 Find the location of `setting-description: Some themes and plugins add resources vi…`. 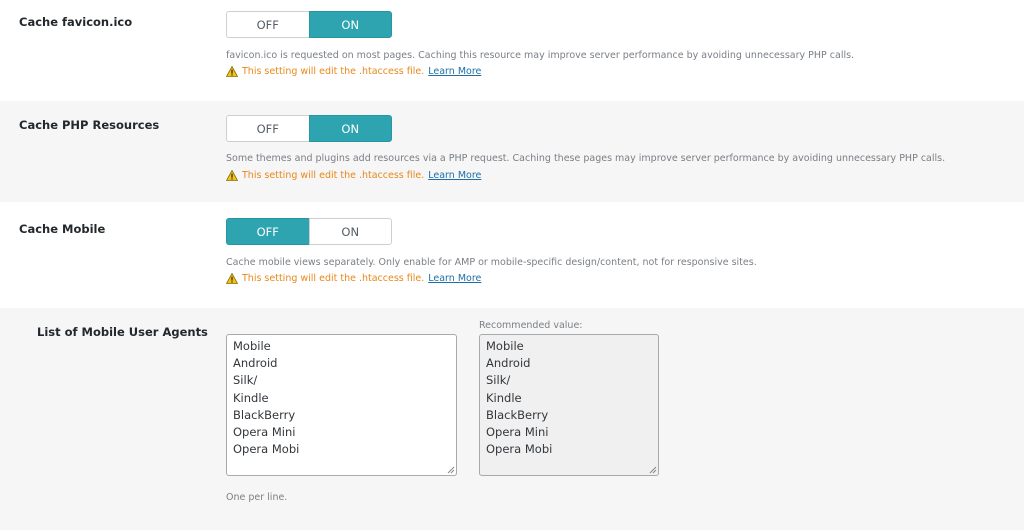

setting-description: Some themes and plugins add resources vi… is located at coordinates (586, 158).